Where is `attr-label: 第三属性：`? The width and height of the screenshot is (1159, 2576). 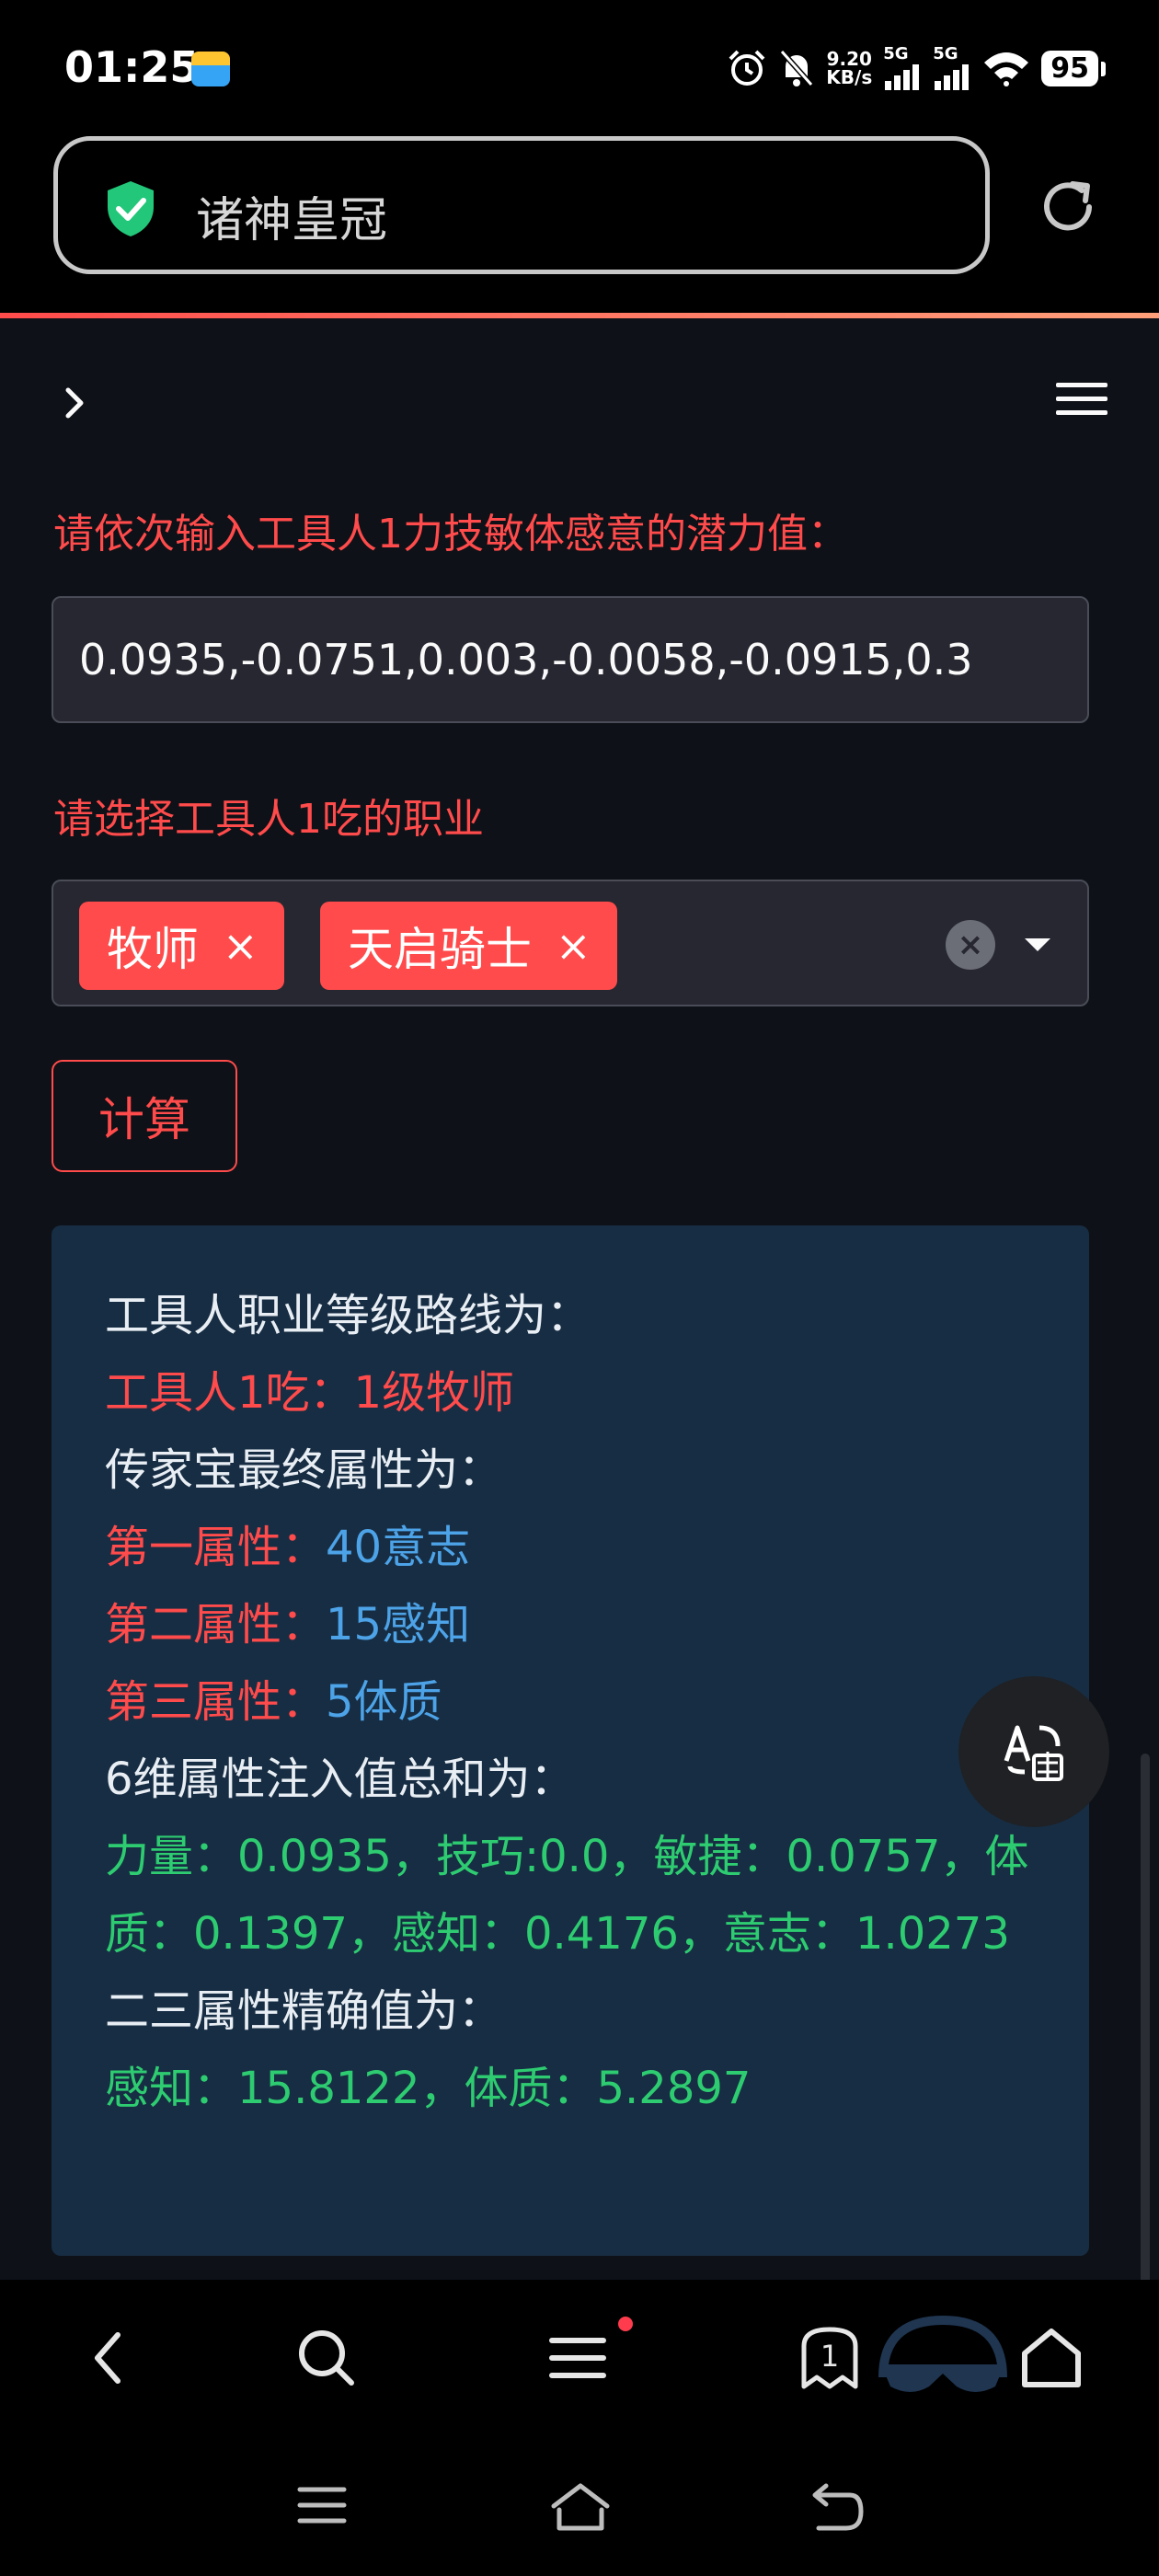
attr-label: 第三属性： is located at coordinates (216, 1702).